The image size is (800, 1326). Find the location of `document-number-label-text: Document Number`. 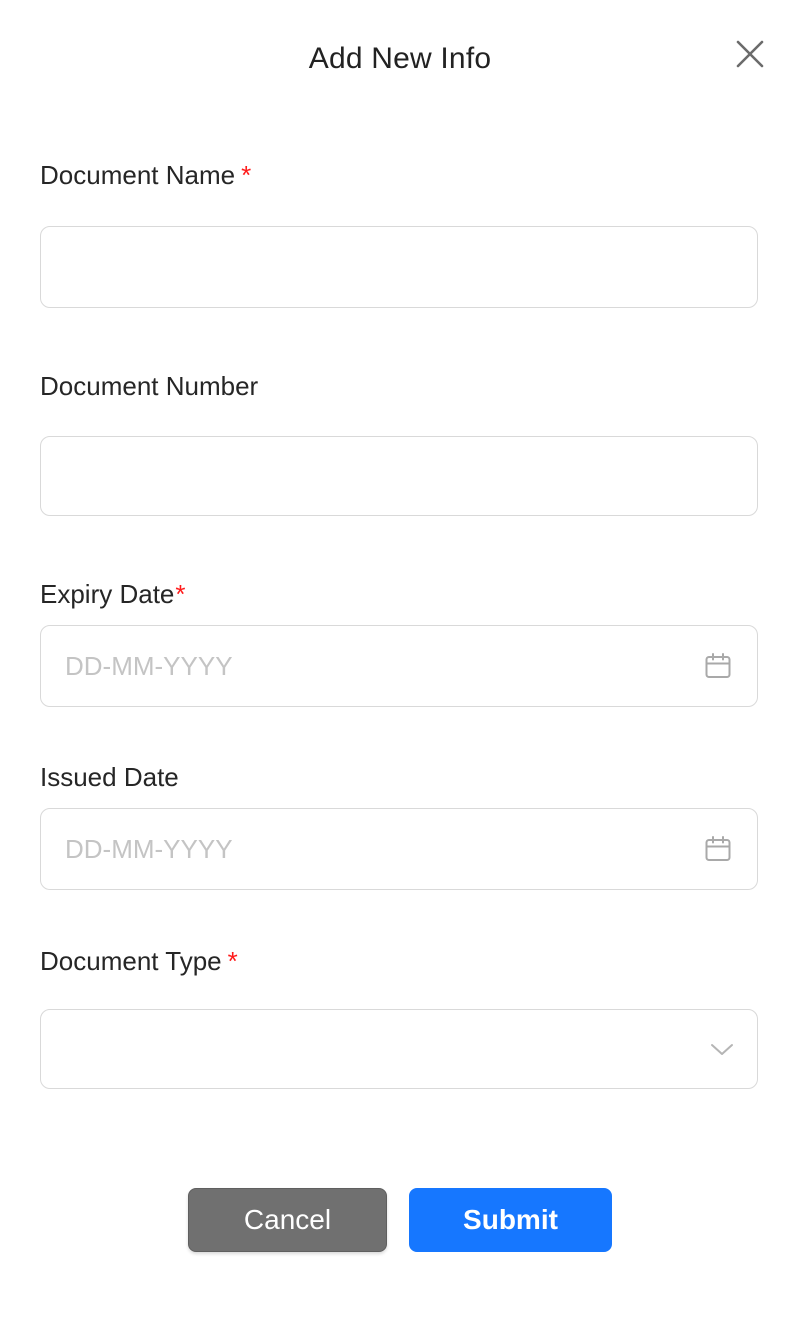

document-number-label-text: Document Number is located at coordinates (149, 386).